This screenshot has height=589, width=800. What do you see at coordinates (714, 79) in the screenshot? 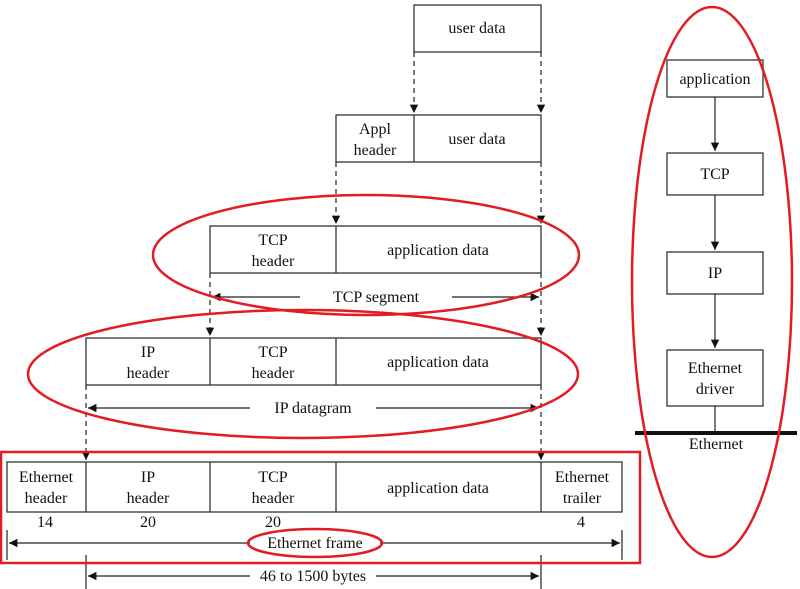
I see `stack-layer-label: application` at bounding box center [714, 79].